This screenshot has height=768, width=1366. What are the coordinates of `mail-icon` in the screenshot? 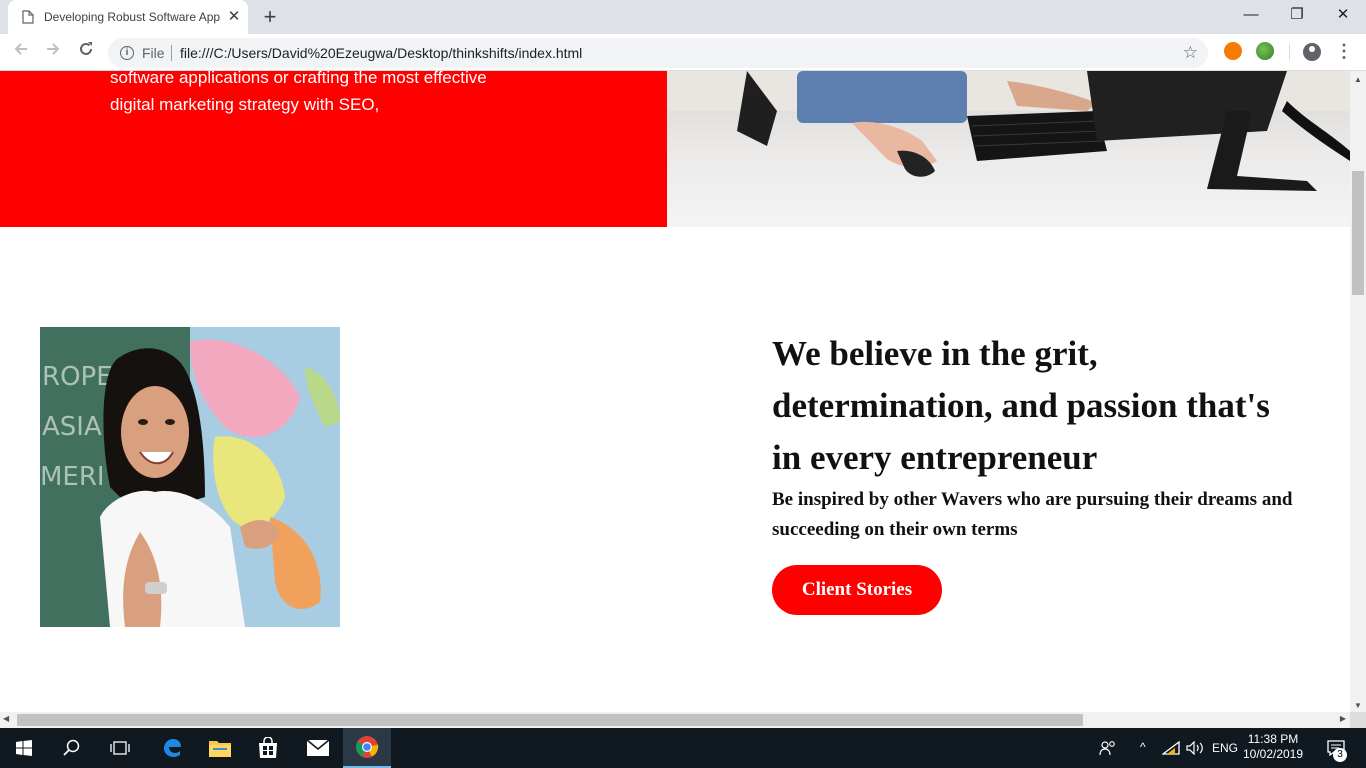 It's located at (318, 747).